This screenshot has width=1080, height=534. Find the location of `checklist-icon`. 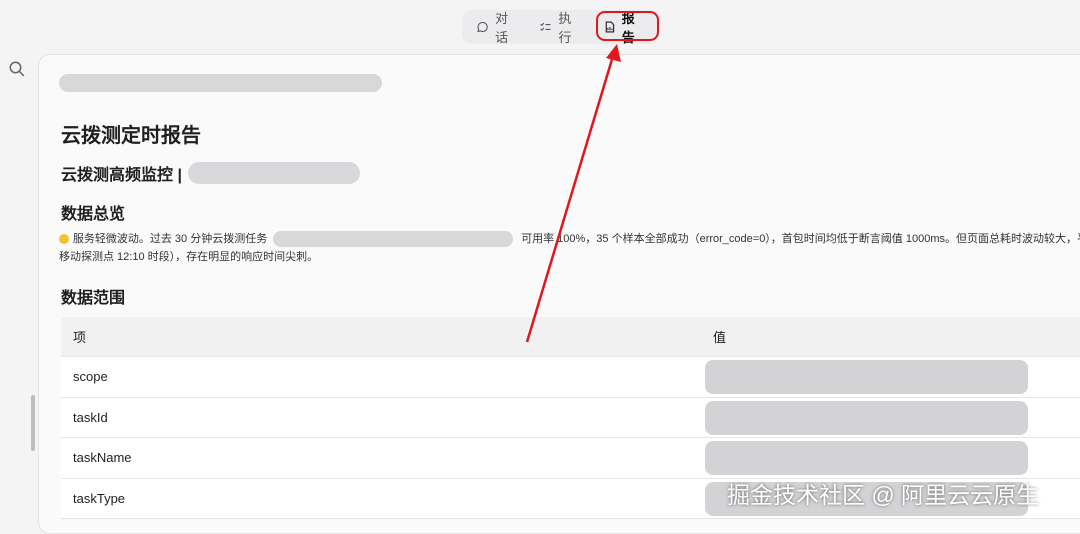

checklist-icon is located at coordinates (545, 27).